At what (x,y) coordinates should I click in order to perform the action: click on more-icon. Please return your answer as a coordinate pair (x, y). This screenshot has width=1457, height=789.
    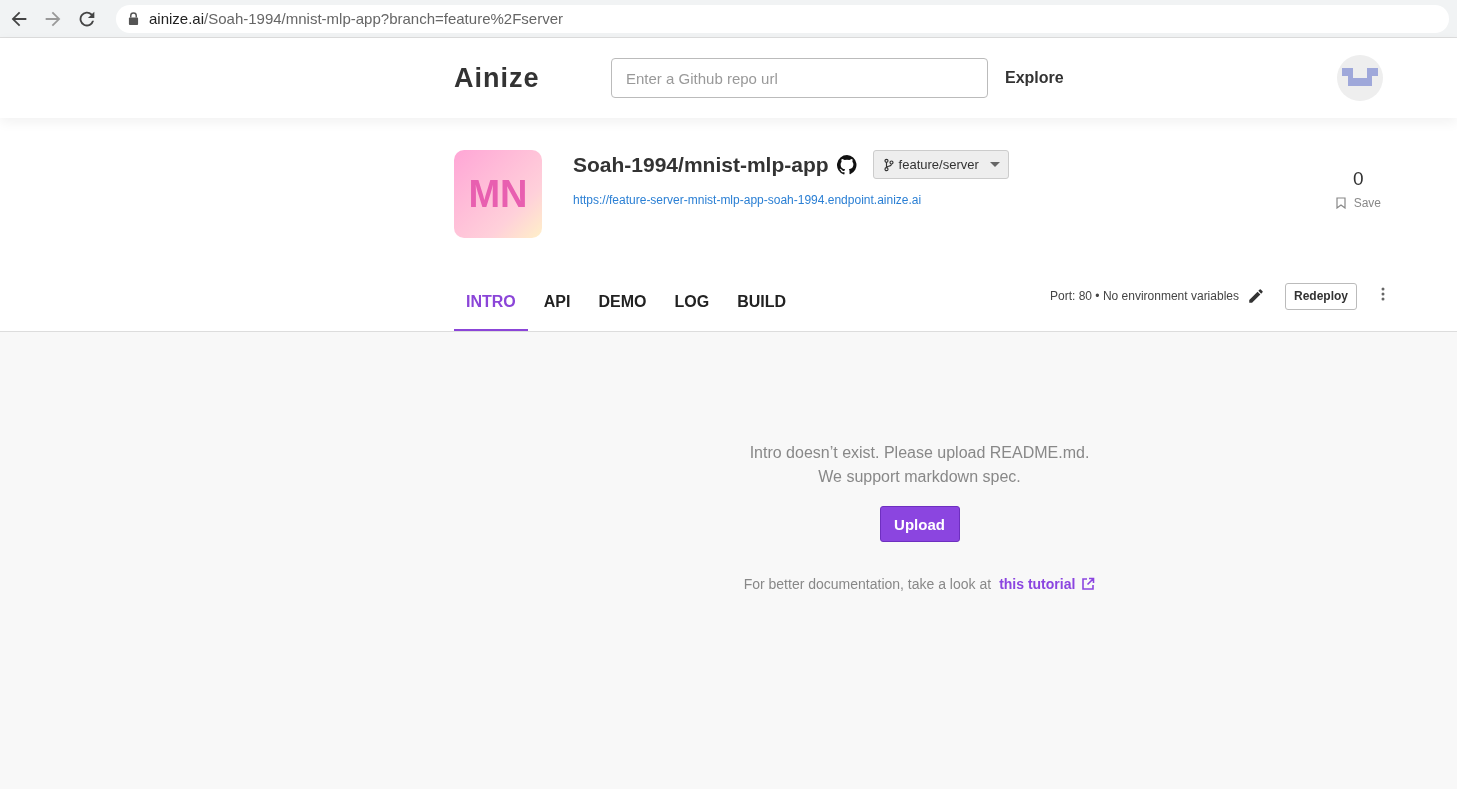
    Looking at the image, I should click on (1383, 294).